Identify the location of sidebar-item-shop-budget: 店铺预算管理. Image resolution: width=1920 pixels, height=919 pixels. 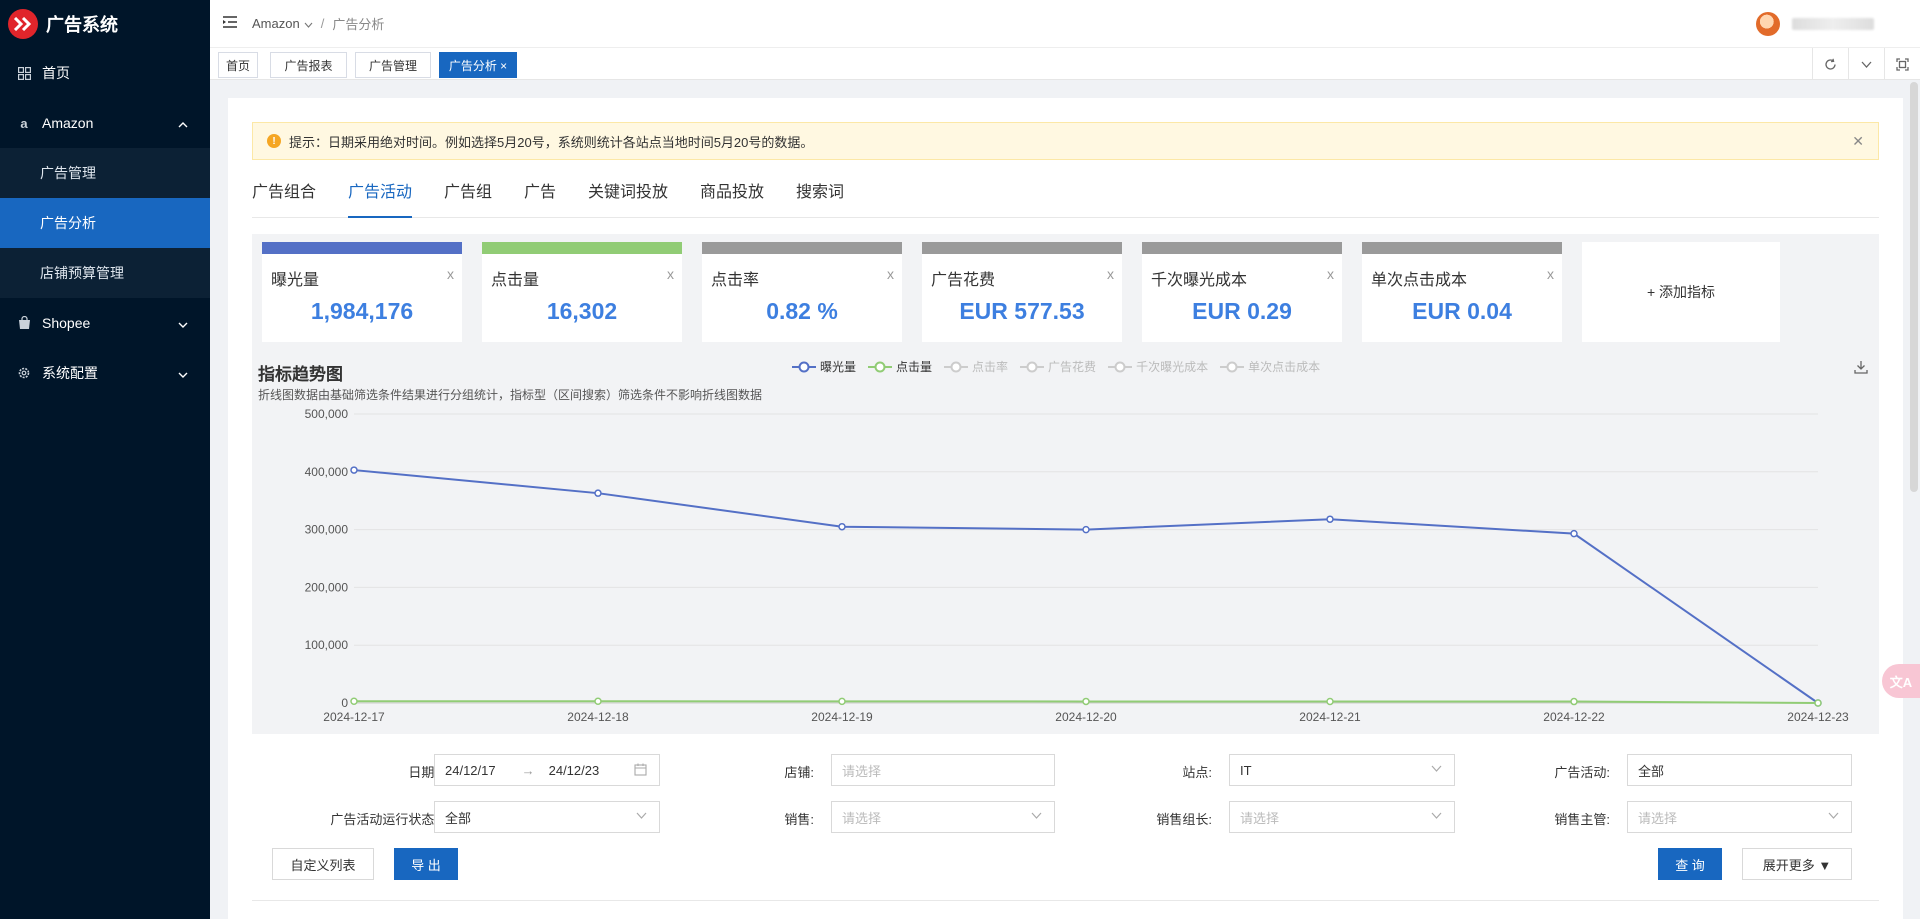
(105, 273).